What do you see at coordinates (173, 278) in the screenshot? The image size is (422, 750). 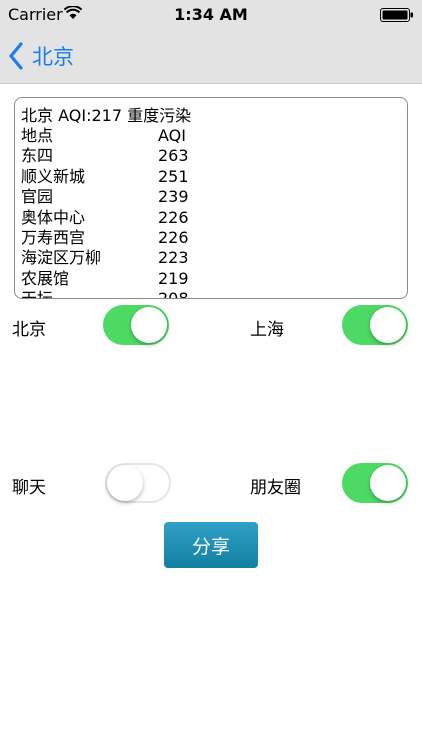 I see `aqi-value: 219` at bounding box center [173, 278].